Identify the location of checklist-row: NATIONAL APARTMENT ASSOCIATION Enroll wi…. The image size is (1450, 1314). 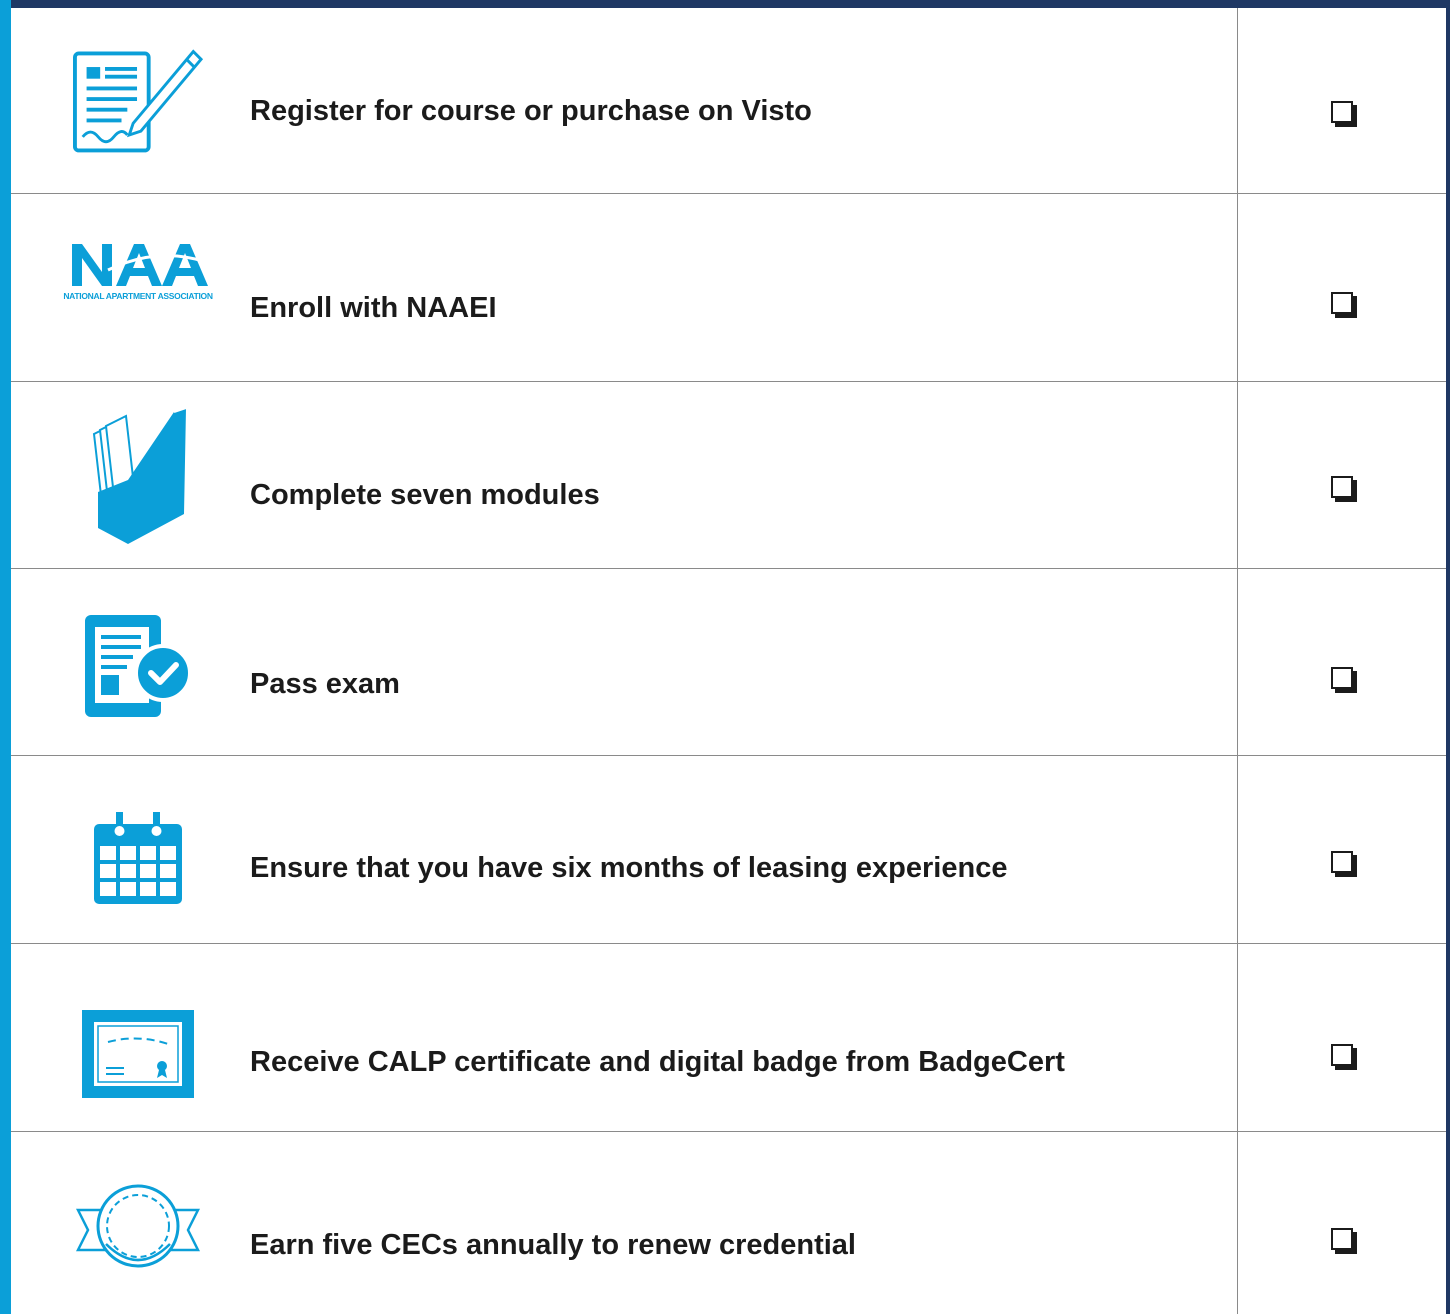
(728, 288).